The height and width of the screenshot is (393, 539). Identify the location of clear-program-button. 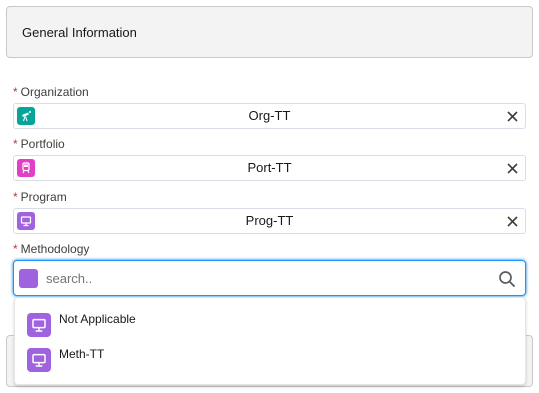
(512, 221).